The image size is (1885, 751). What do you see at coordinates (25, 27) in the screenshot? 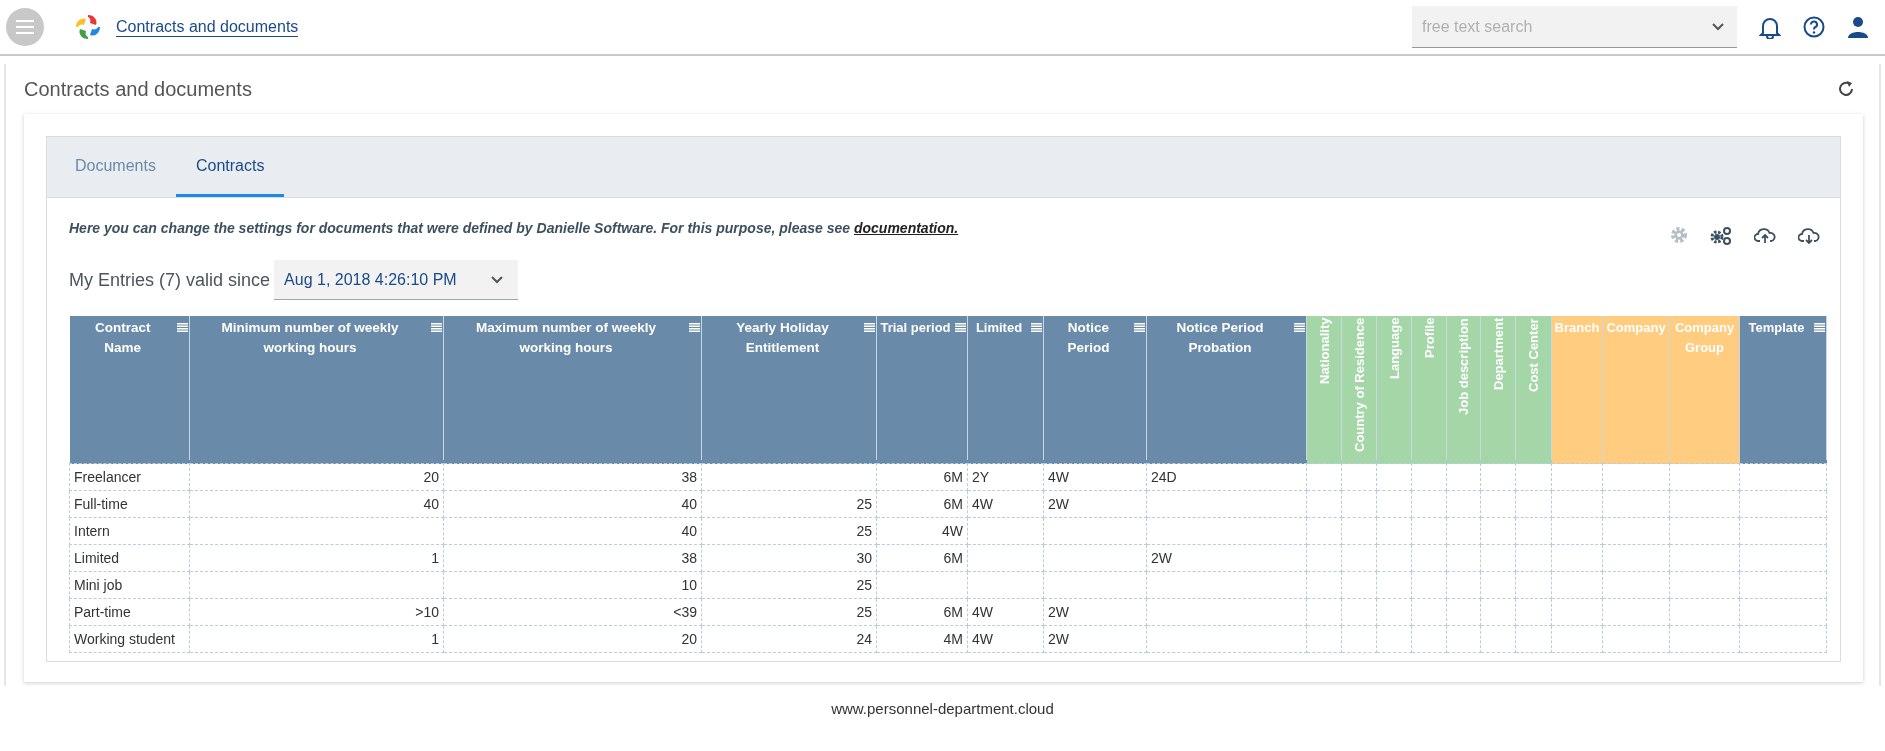
I see `menu-icon` at bounding box center [25, 27].